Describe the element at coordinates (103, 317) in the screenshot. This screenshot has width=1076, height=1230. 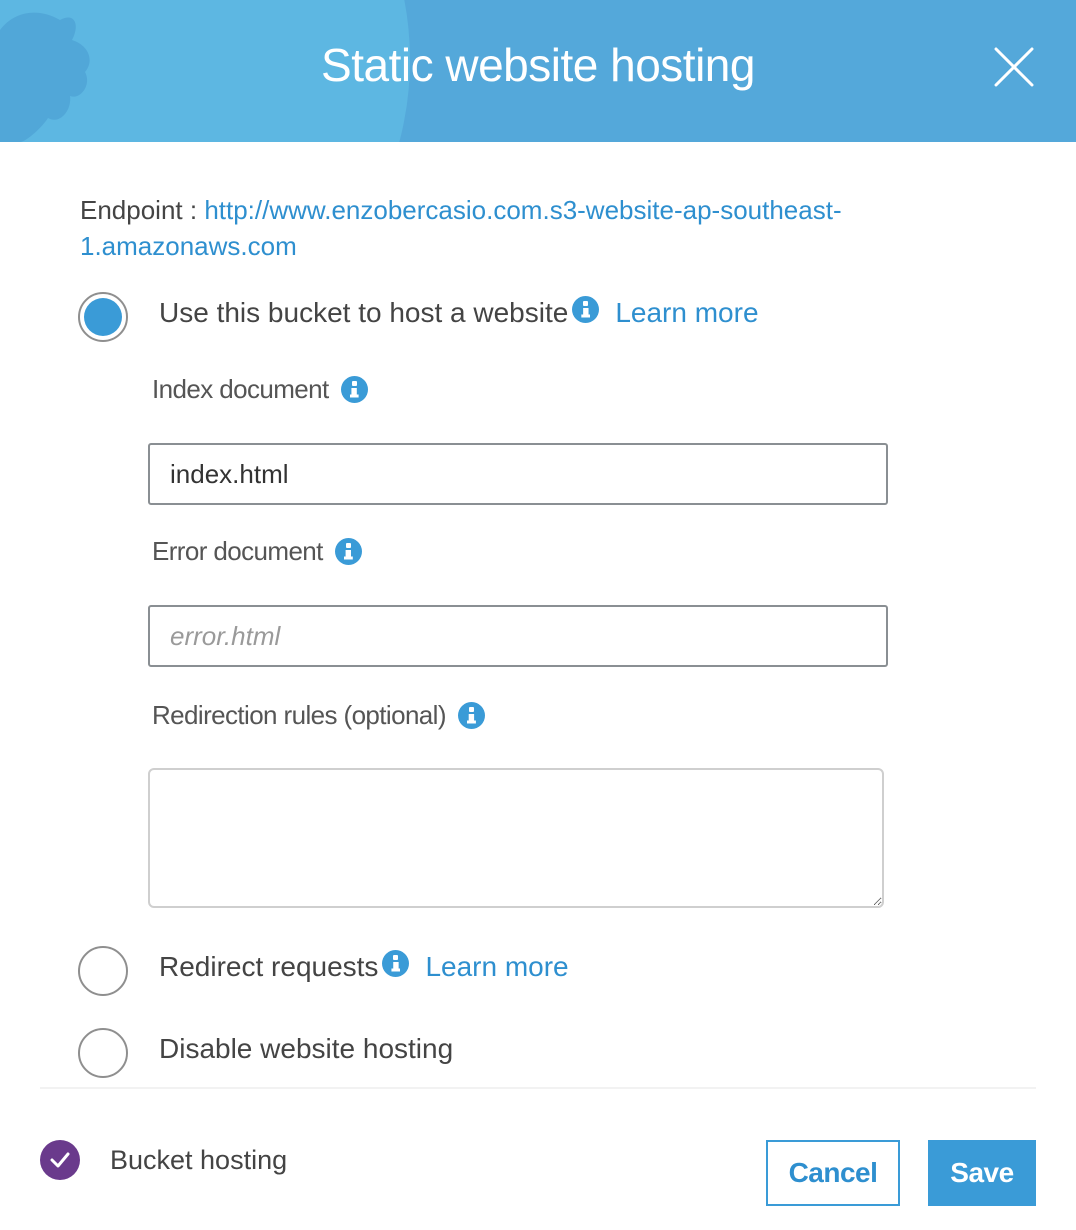
I see `radio-use-bucket` at that location.